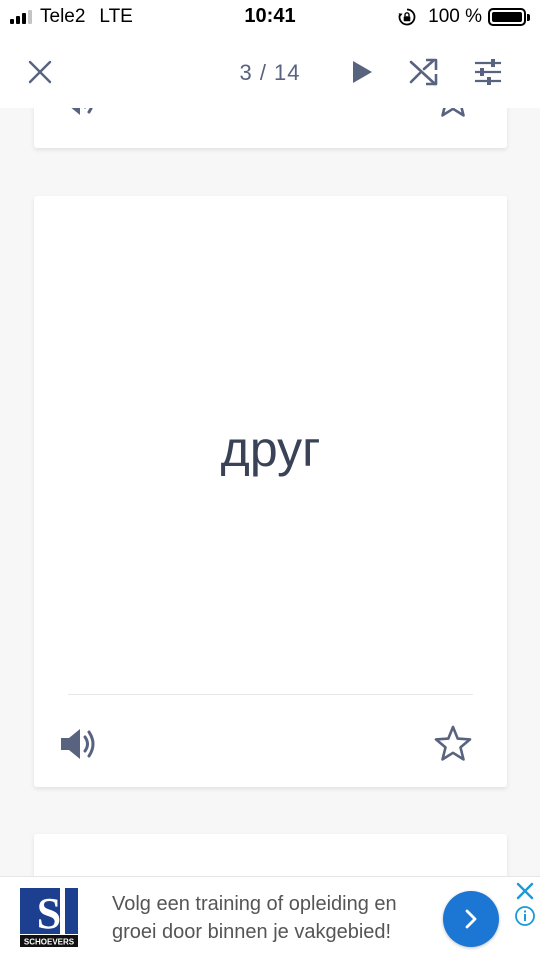  Describe the element at coordinates (49, 942) in the screenshot. I see `logo-brand: SCHOEVERS` at that location.